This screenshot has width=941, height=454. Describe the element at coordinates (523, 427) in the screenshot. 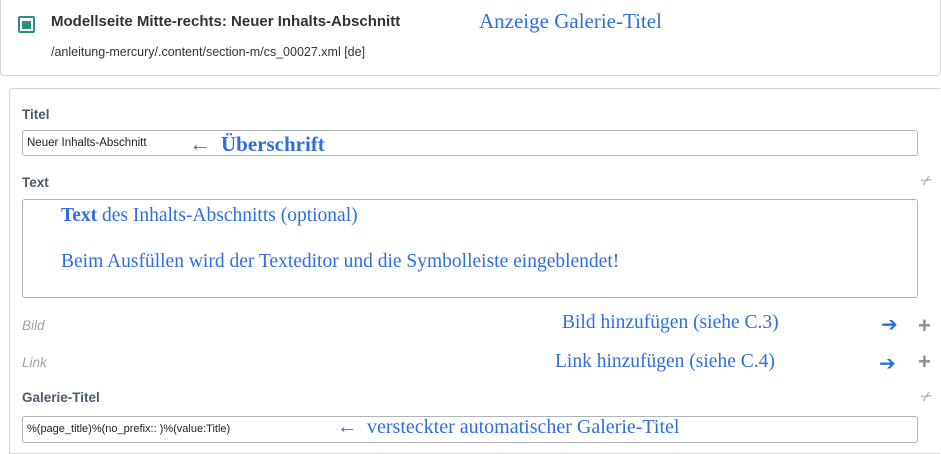

I see `annotation-galerie-titel: versteckter automatischer Galerie-Titel` at that location.